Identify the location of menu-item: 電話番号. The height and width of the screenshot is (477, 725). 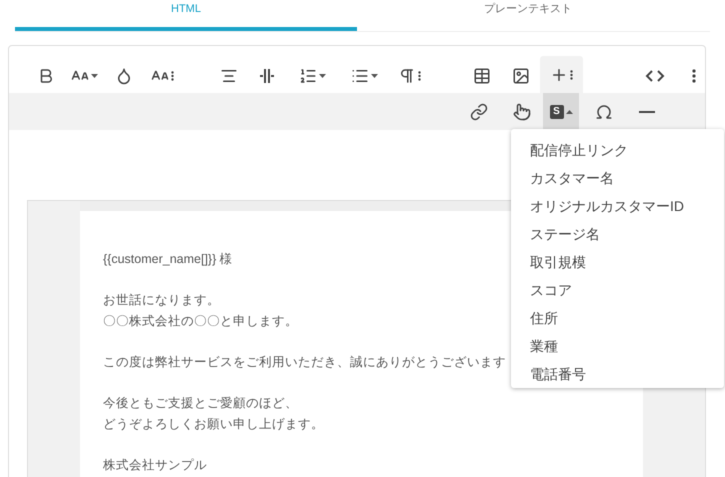
(558, 374).